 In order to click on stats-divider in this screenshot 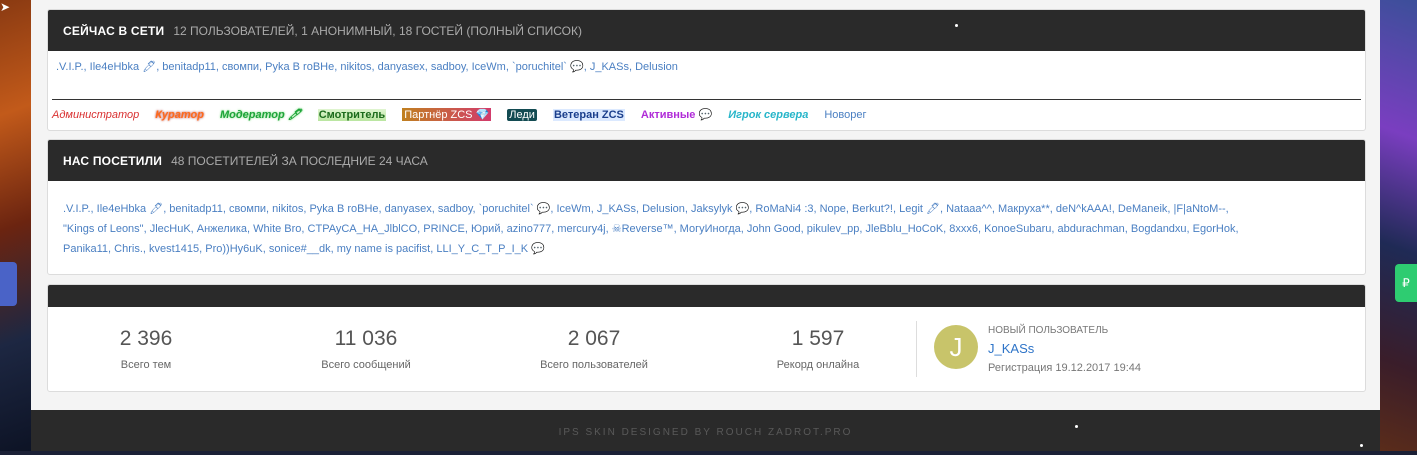, I will do `click(916, 349)`.